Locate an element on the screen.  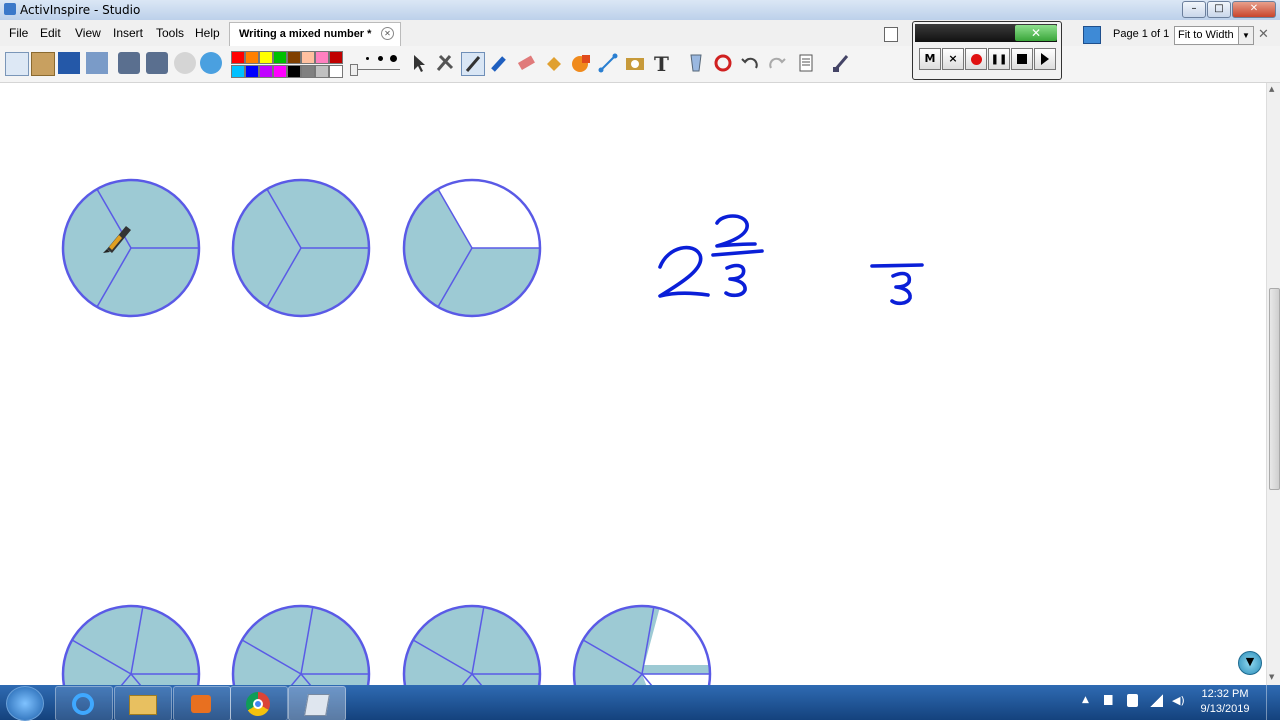
close-window-button: ✕ is located at coordinates (1254, 9).